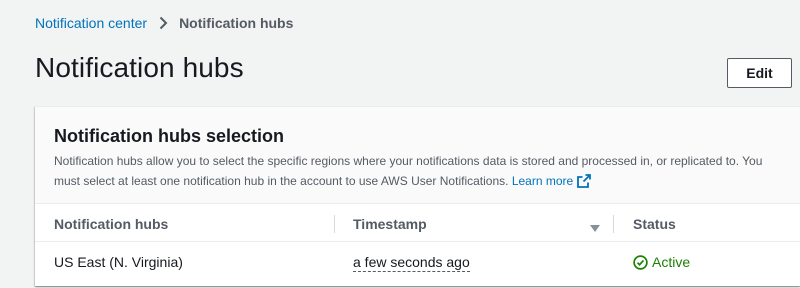  I want to click on cell-status: Active, so click(661, 261).